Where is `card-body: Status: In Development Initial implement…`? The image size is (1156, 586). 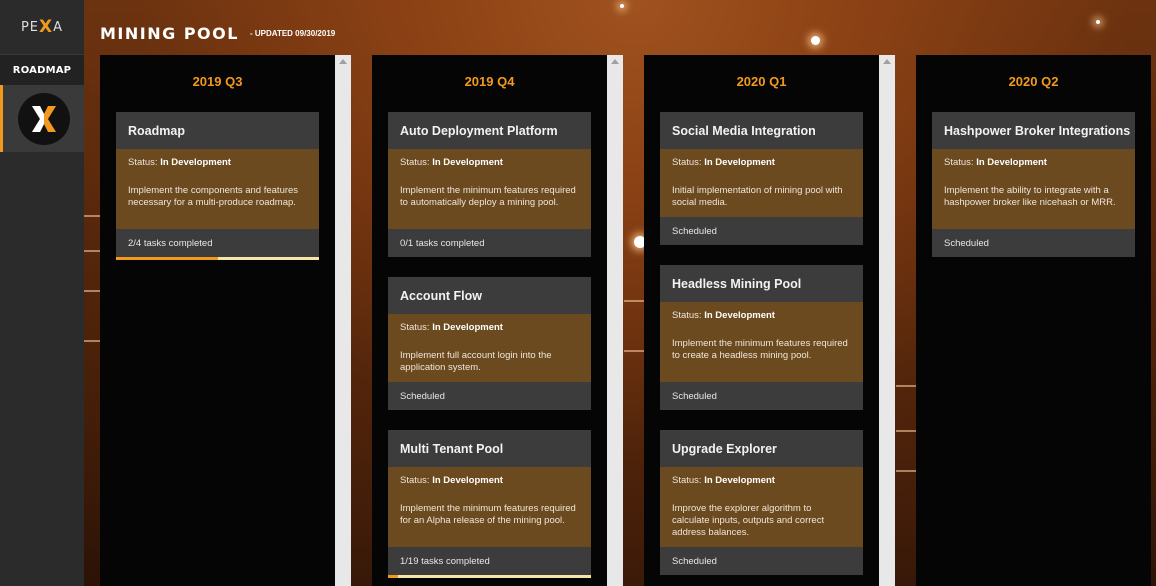 card-body: Status: In Development Initial implement… is located at coordinates (761, 183).